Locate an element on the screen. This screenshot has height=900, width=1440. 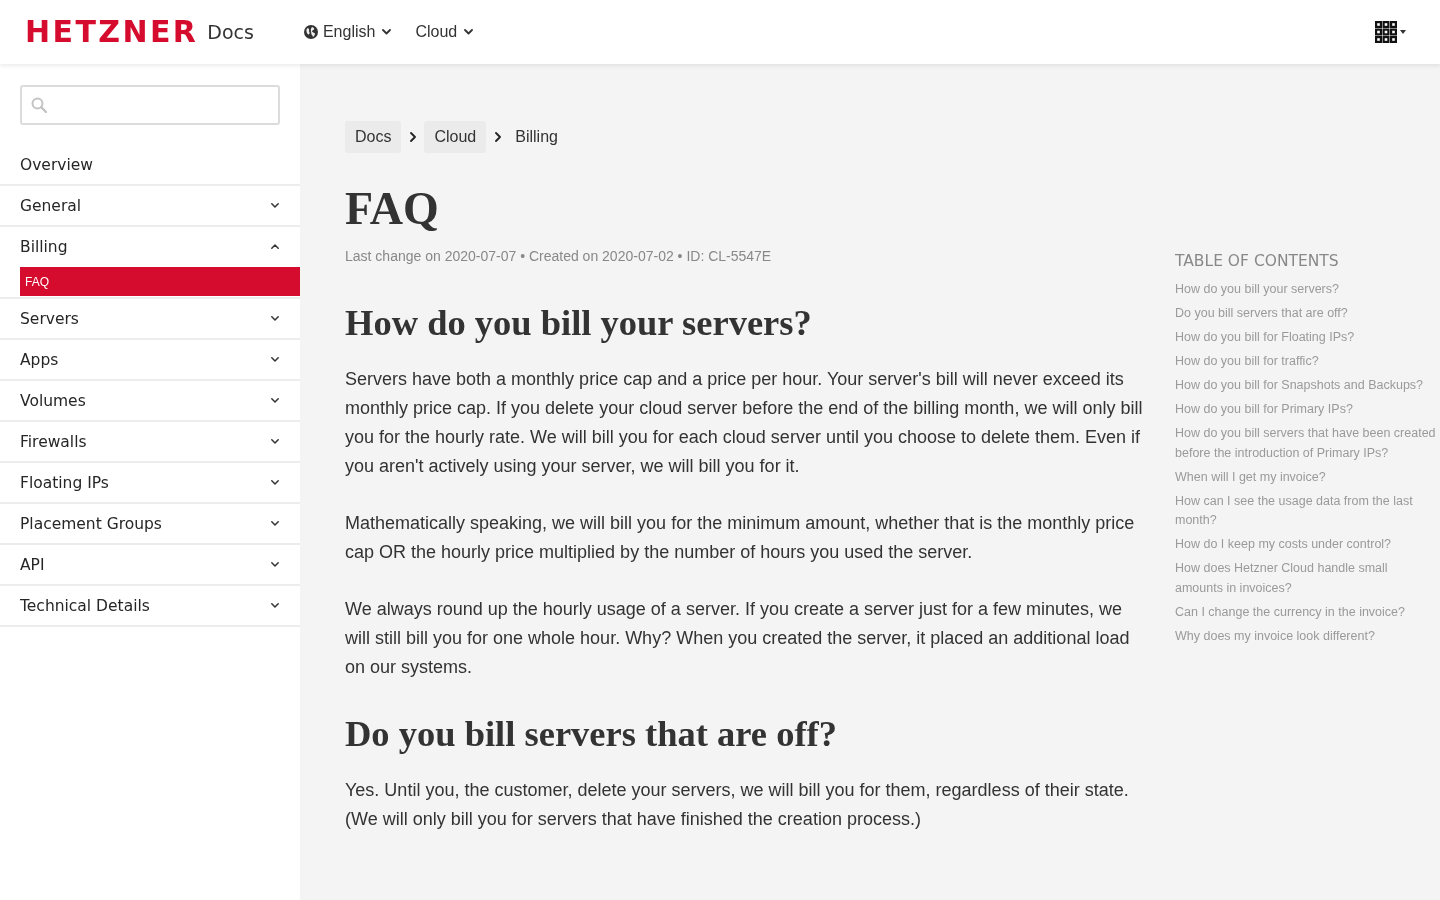
sidebar-item: General is located at coordinates (150, 205).